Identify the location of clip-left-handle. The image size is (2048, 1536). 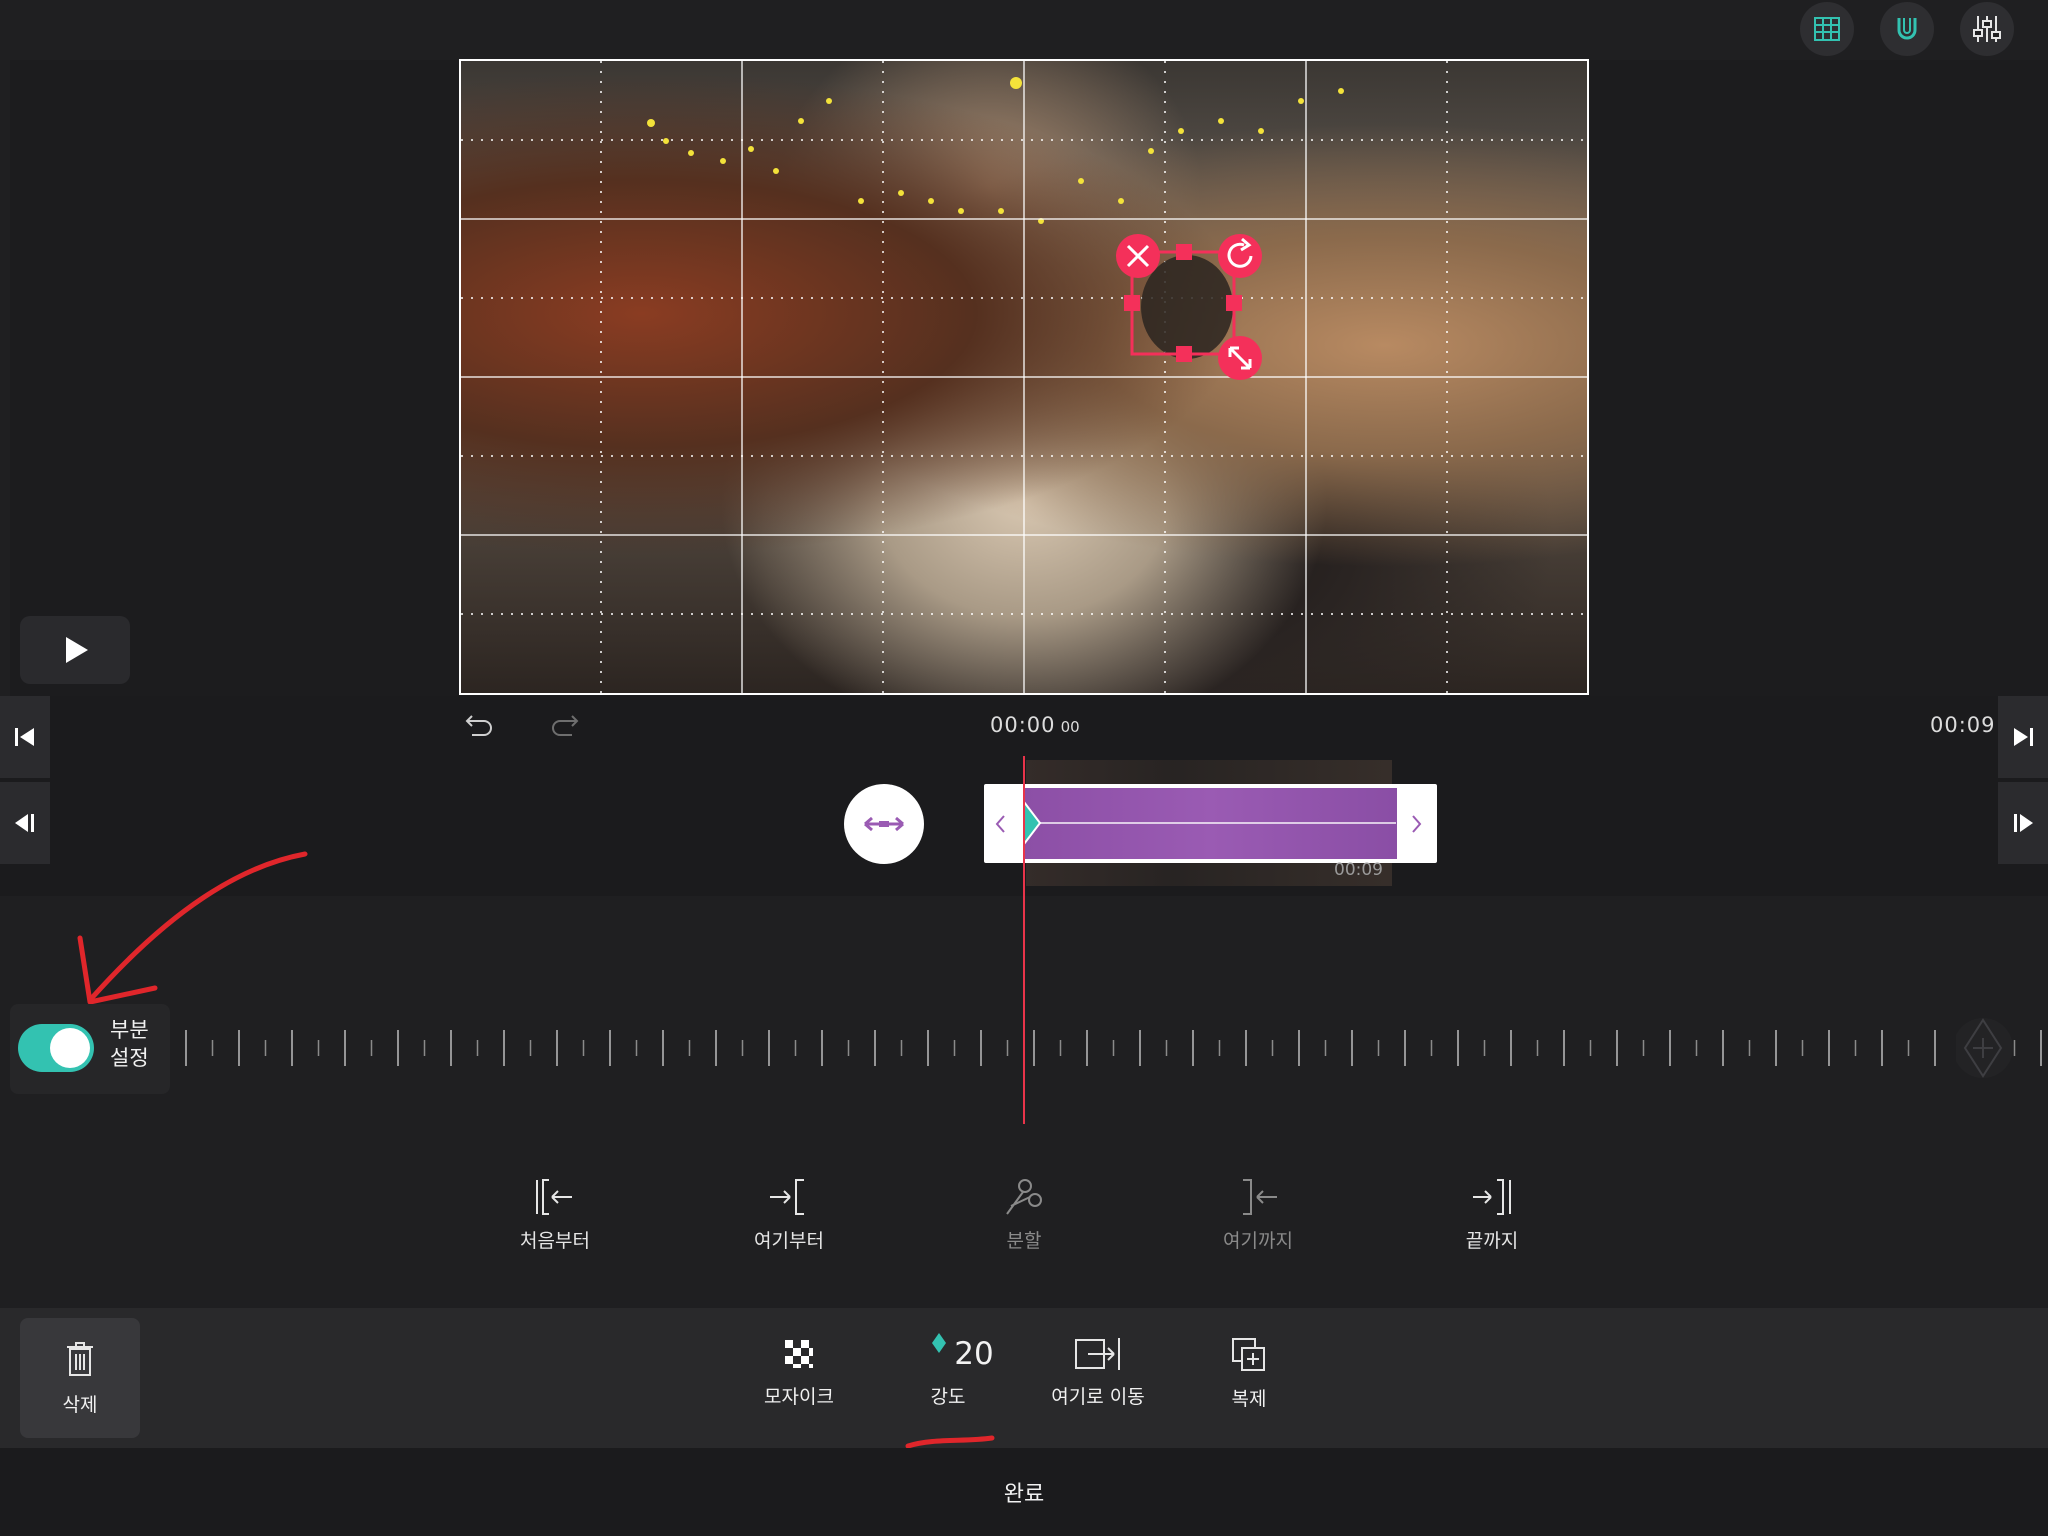
(1001, 826).